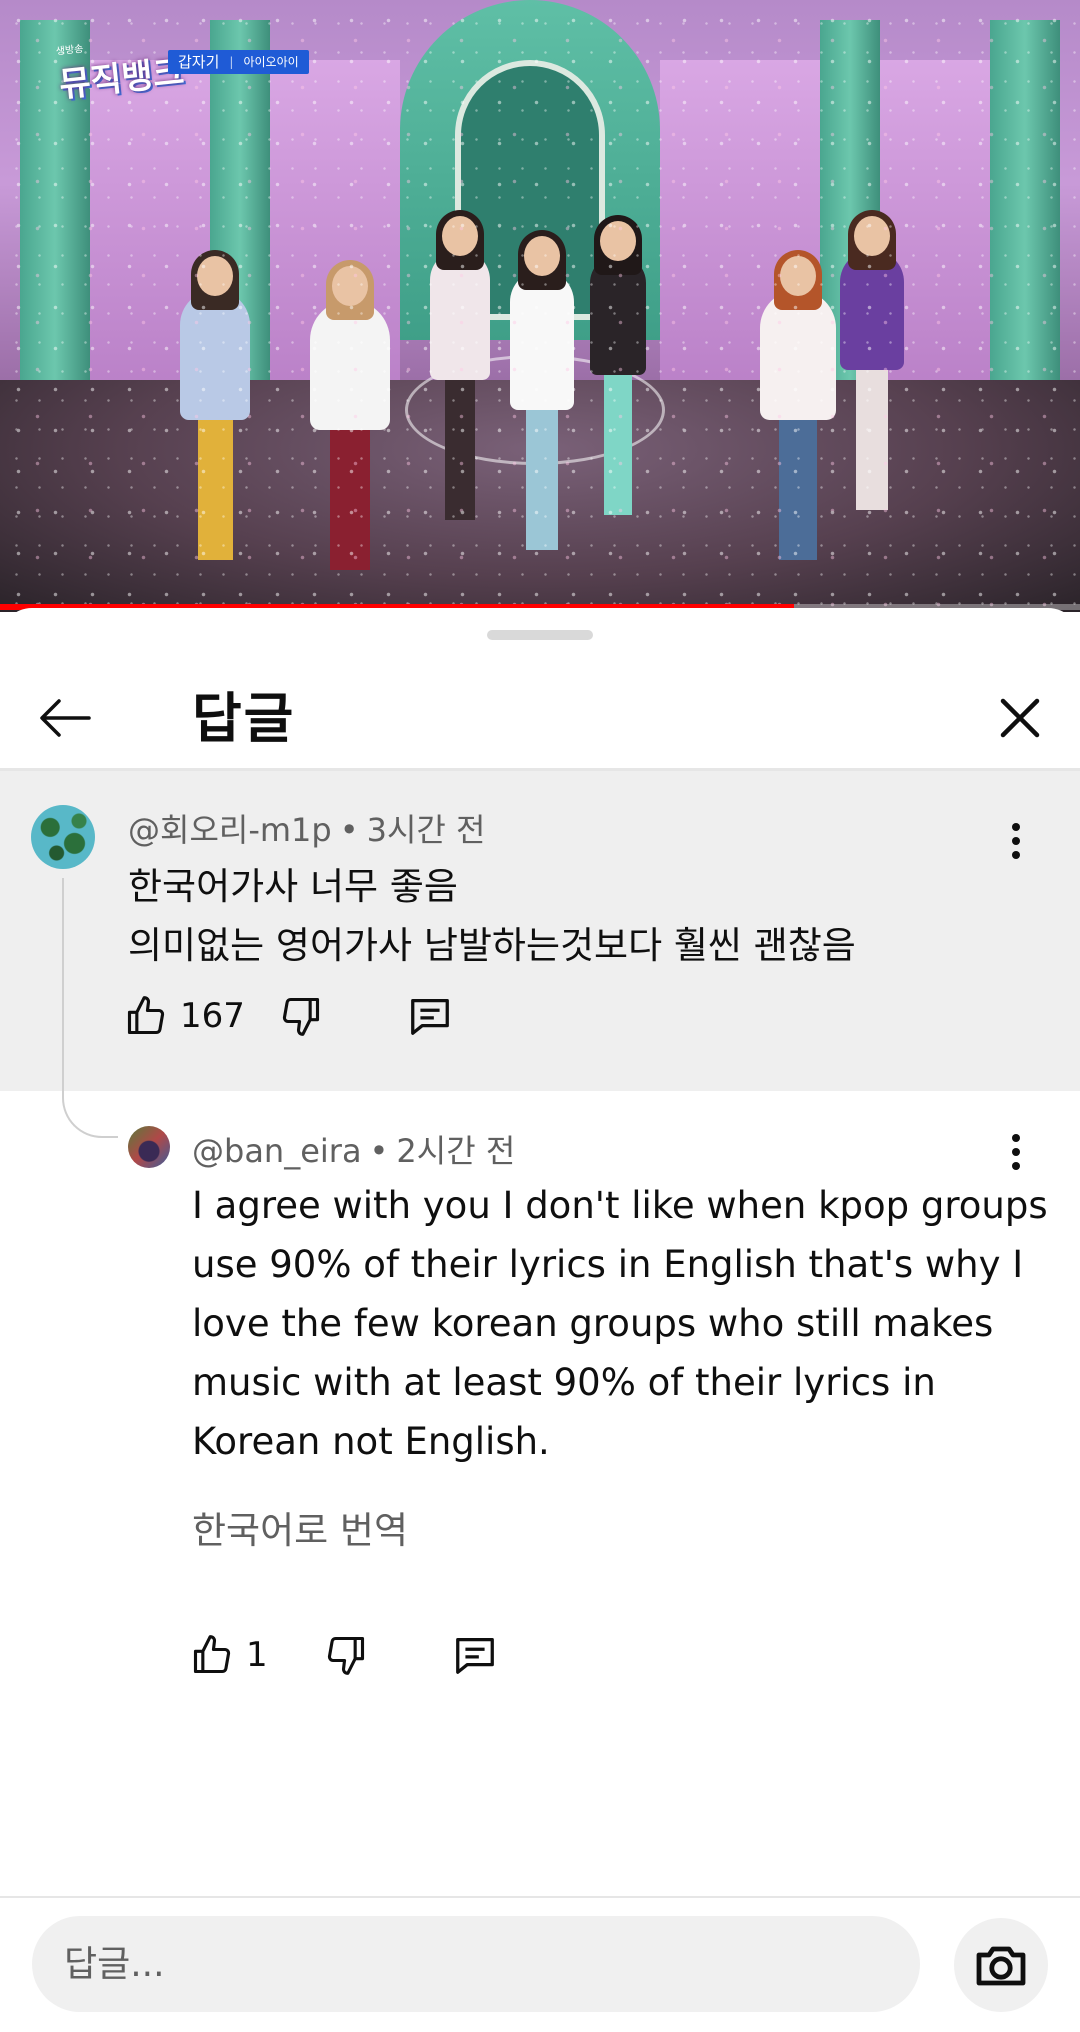 This screenshot has height=2032, width=1080. What do you see at coordinates (257, 1655) in the screenshot?
I see `like-count: 1` at bounding box center [257, 1655].